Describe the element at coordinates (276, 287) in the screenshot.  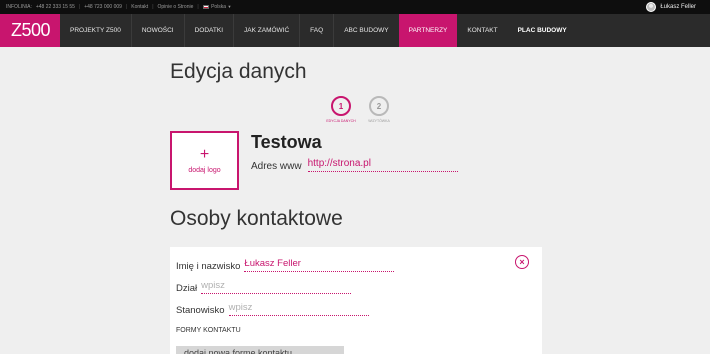
I see `department-input: wpisz` at that location.